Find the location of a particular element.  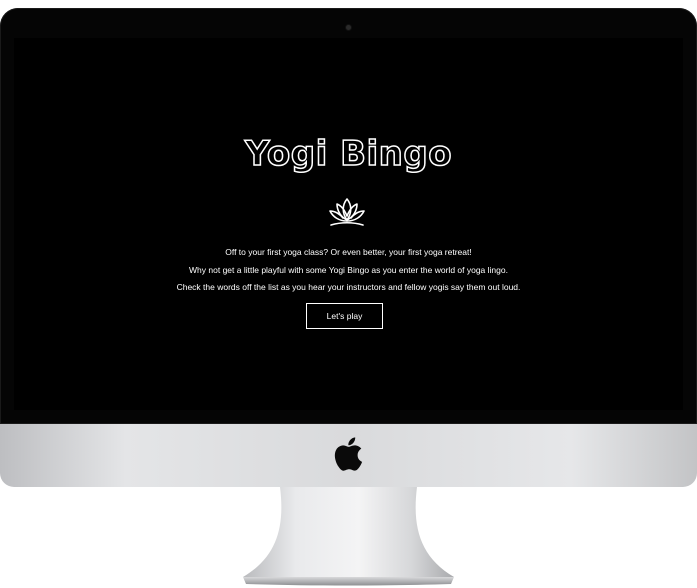

monitor-stand is located at coordinates (348, 536).